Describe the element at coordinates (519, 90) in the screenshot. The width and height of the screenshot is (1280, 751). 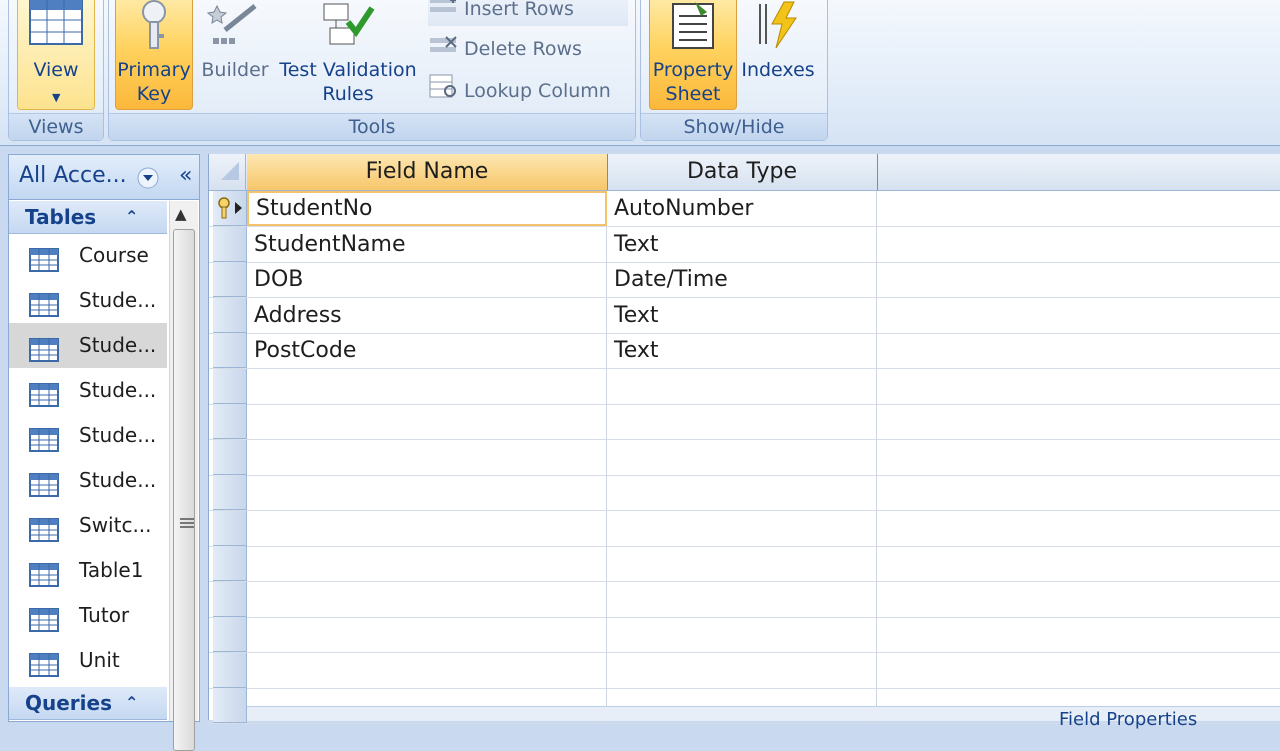
I see `lookup-column-button: Lookup Column` at that location.